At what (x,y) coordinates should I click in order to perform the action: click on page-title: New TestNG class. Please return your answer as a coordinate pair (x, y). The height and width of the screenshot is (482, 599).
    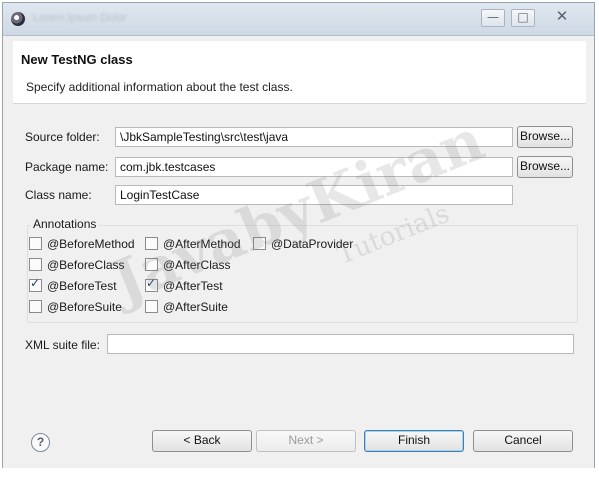
    Looking at the image, I should click on (77, 59).